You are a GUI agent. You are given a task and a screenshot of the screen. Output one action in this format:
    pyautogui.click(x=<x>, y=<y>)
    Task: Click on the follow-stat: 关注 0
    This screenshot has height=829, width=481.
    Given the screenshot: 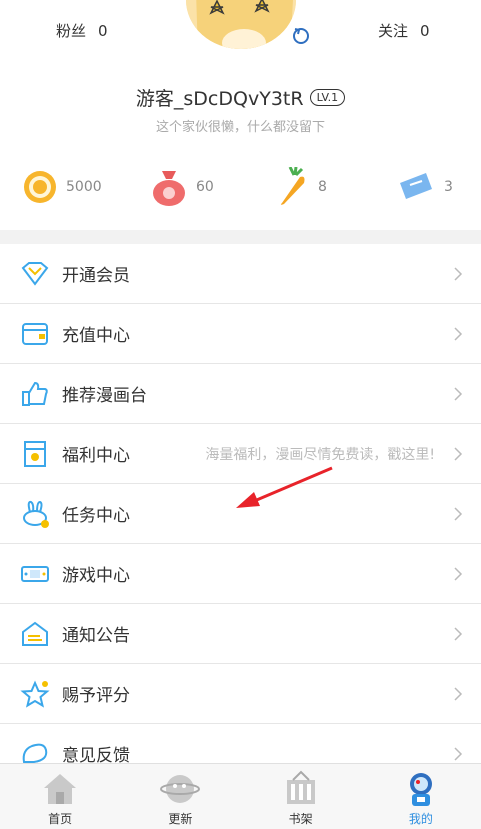 What is the action you would take?
    pyautogui.click(x=404, y=30)
    